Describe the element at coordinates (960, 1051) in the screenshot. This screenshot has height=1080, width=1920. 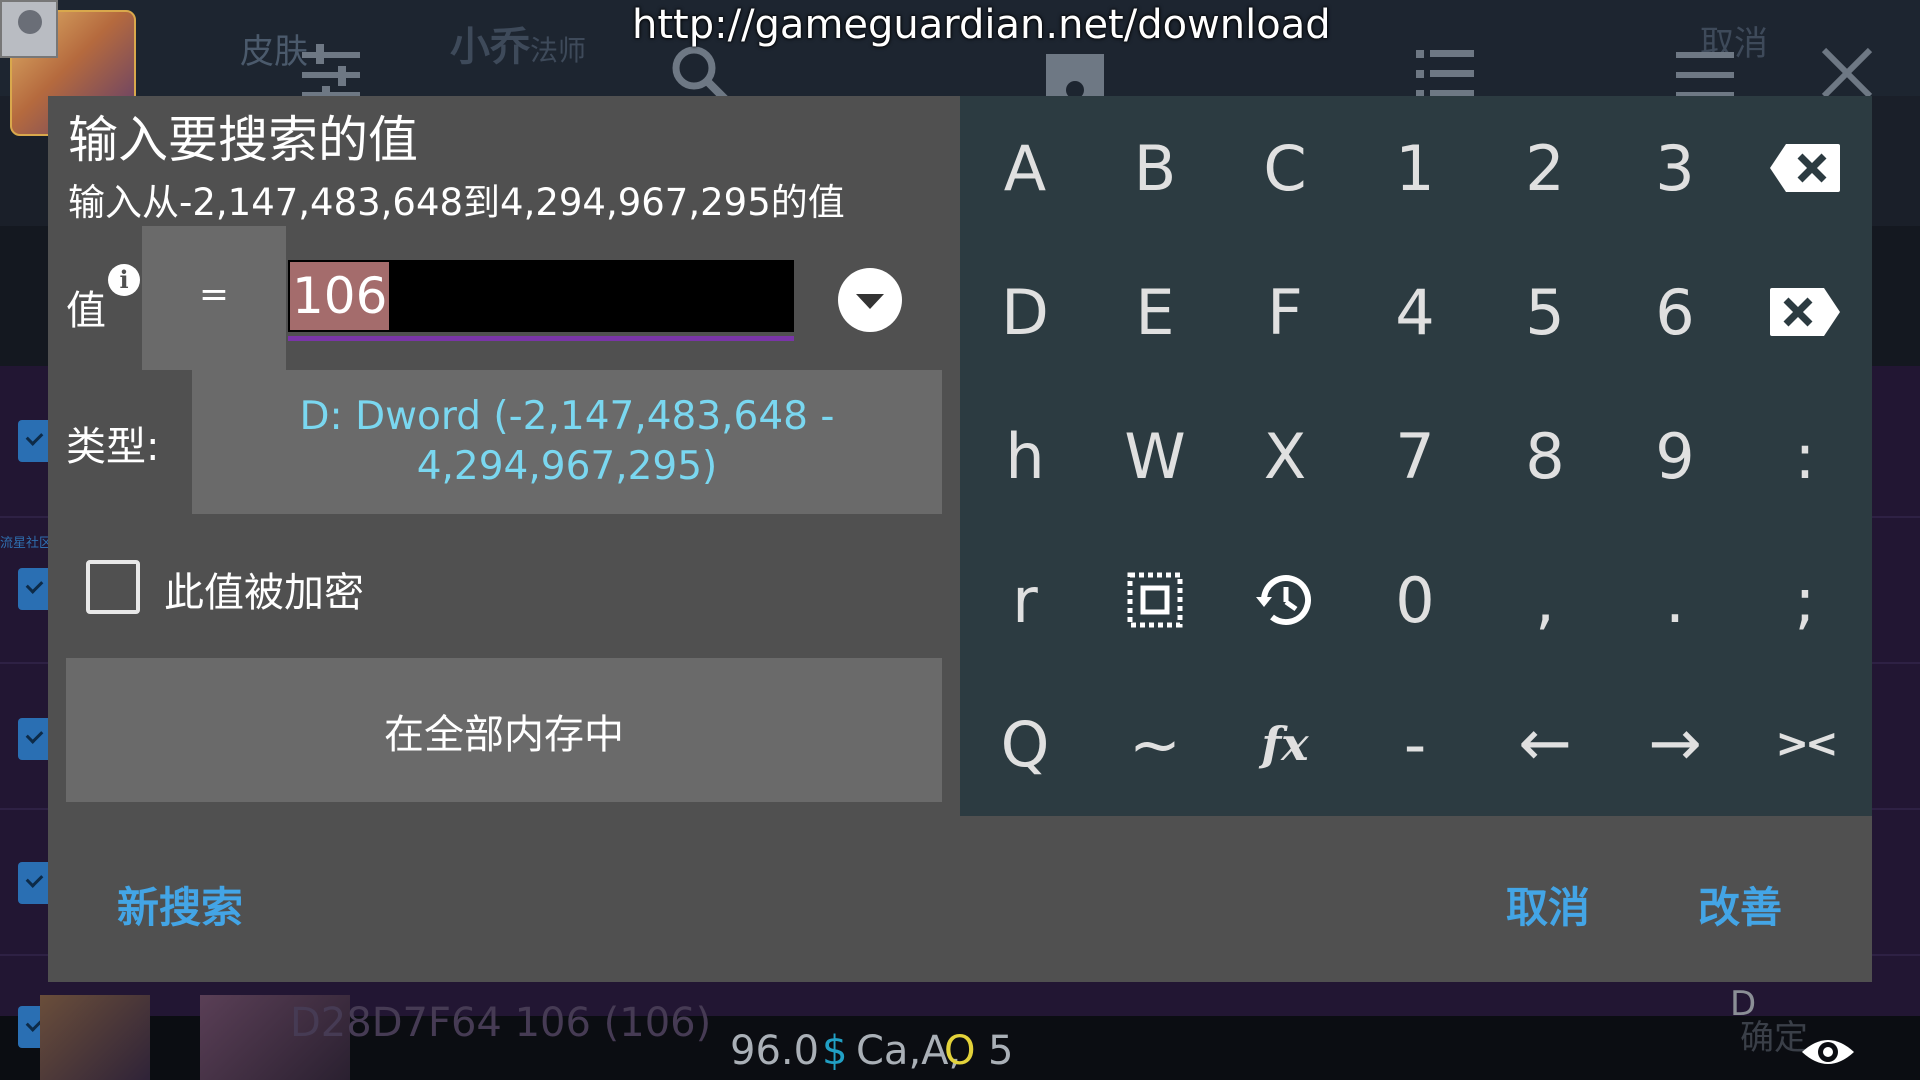
I see `status-o-region: O` at that location.